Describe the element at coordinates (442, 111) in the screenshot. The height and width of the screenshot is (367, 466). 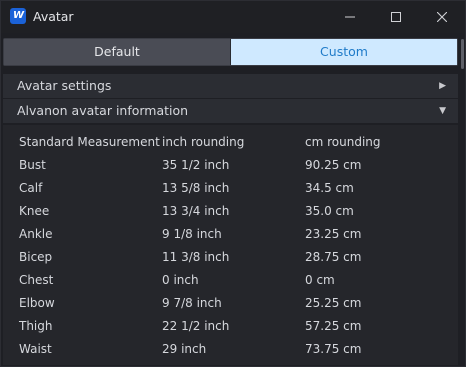
I see `triangle-down-icon: ▼` at that location.